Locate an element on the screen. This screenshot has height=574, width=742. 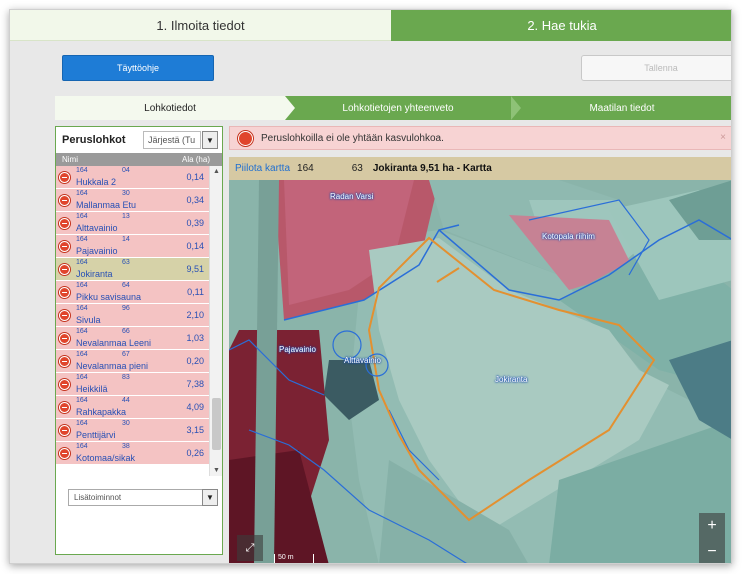
parcel-name: Sivula is located at coordinates (88, 320).